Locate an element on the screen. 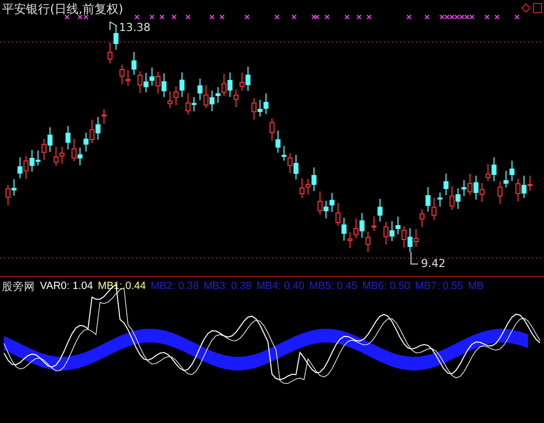 This screenshot has width=544, height=423. indicator-value: MB5: 0.45 is located at coordinates (333, 287).